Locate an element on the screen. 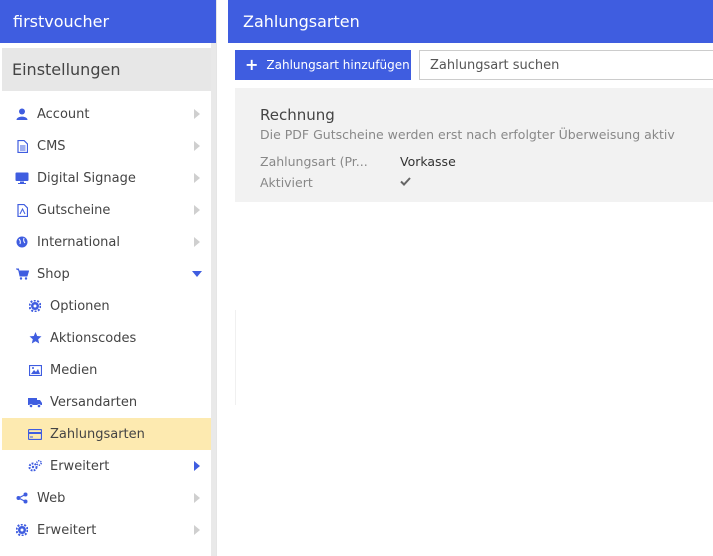  card-field-row: Aktiviert is located at coordinates (486, 183).